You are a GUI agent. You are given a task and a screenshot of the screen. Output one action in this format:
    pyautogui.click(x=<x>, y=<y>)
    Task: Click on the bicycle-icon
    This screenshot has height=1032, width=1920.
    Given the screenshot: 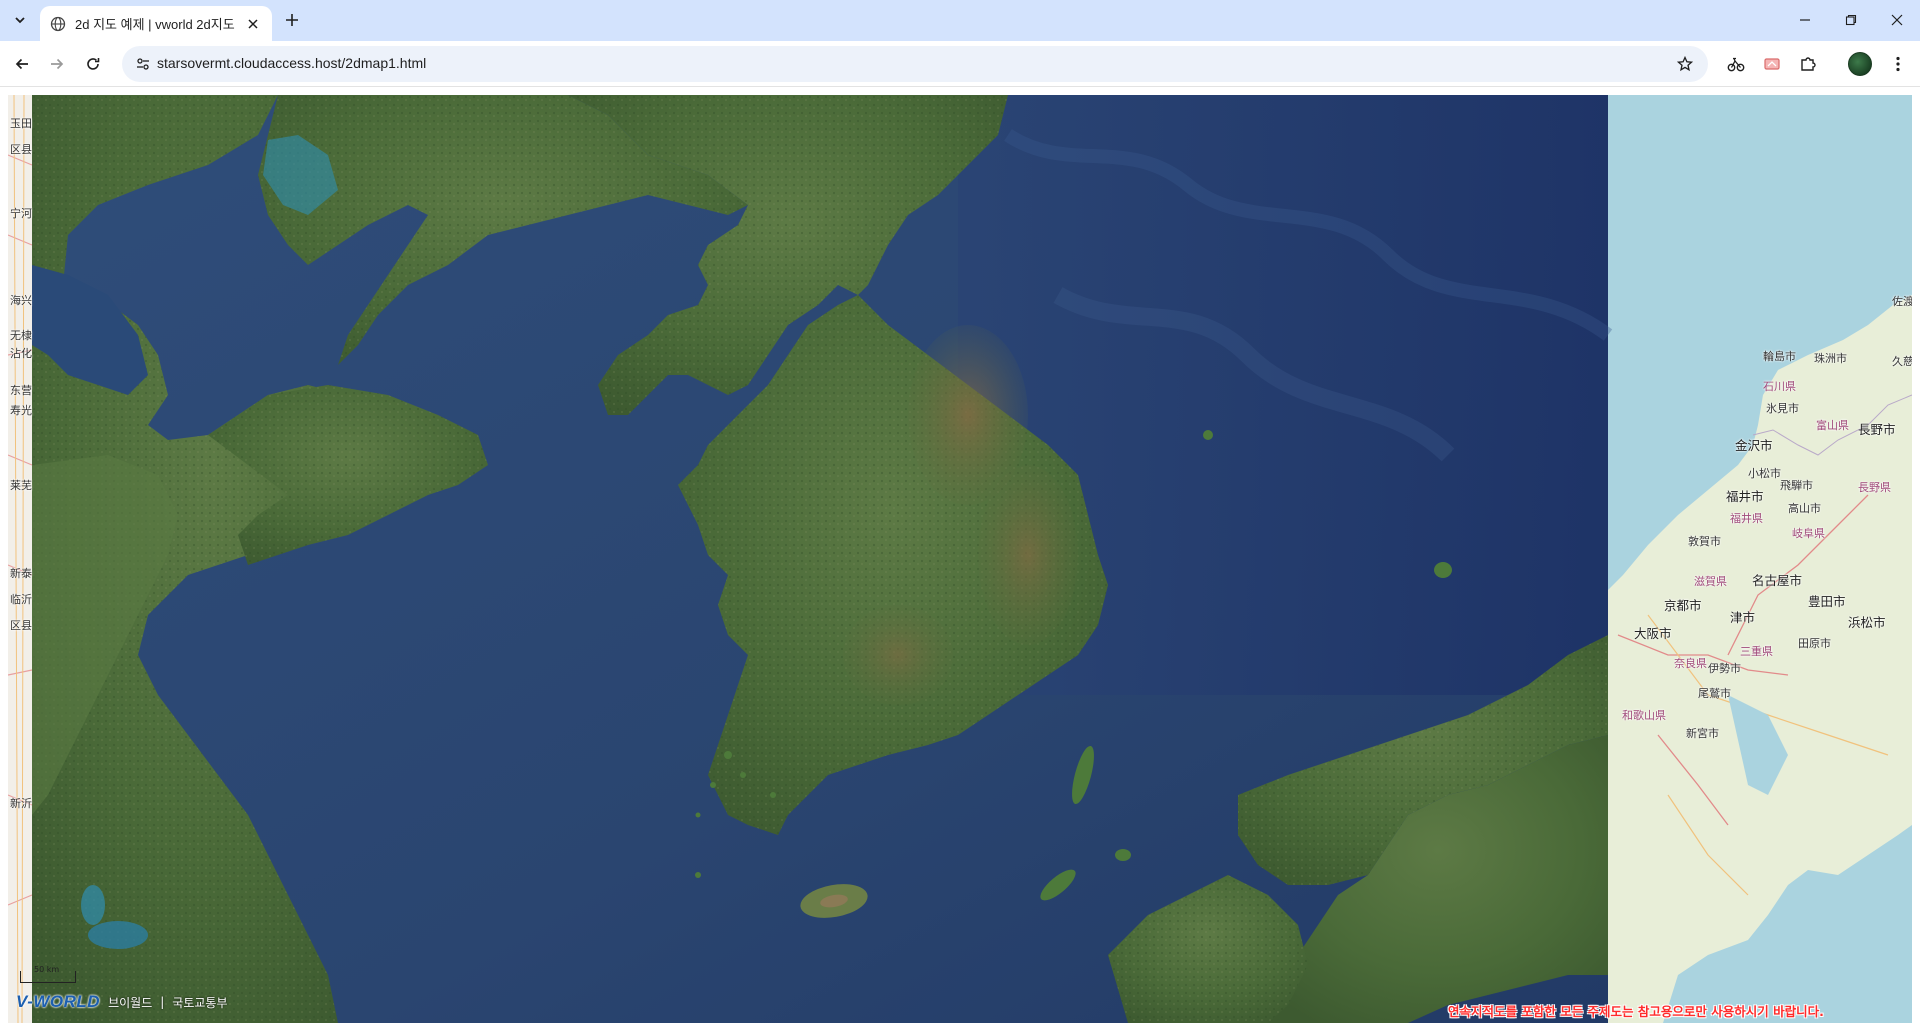 What is the action you would take?
    pyautogui.click(x=1736, y=64)
    